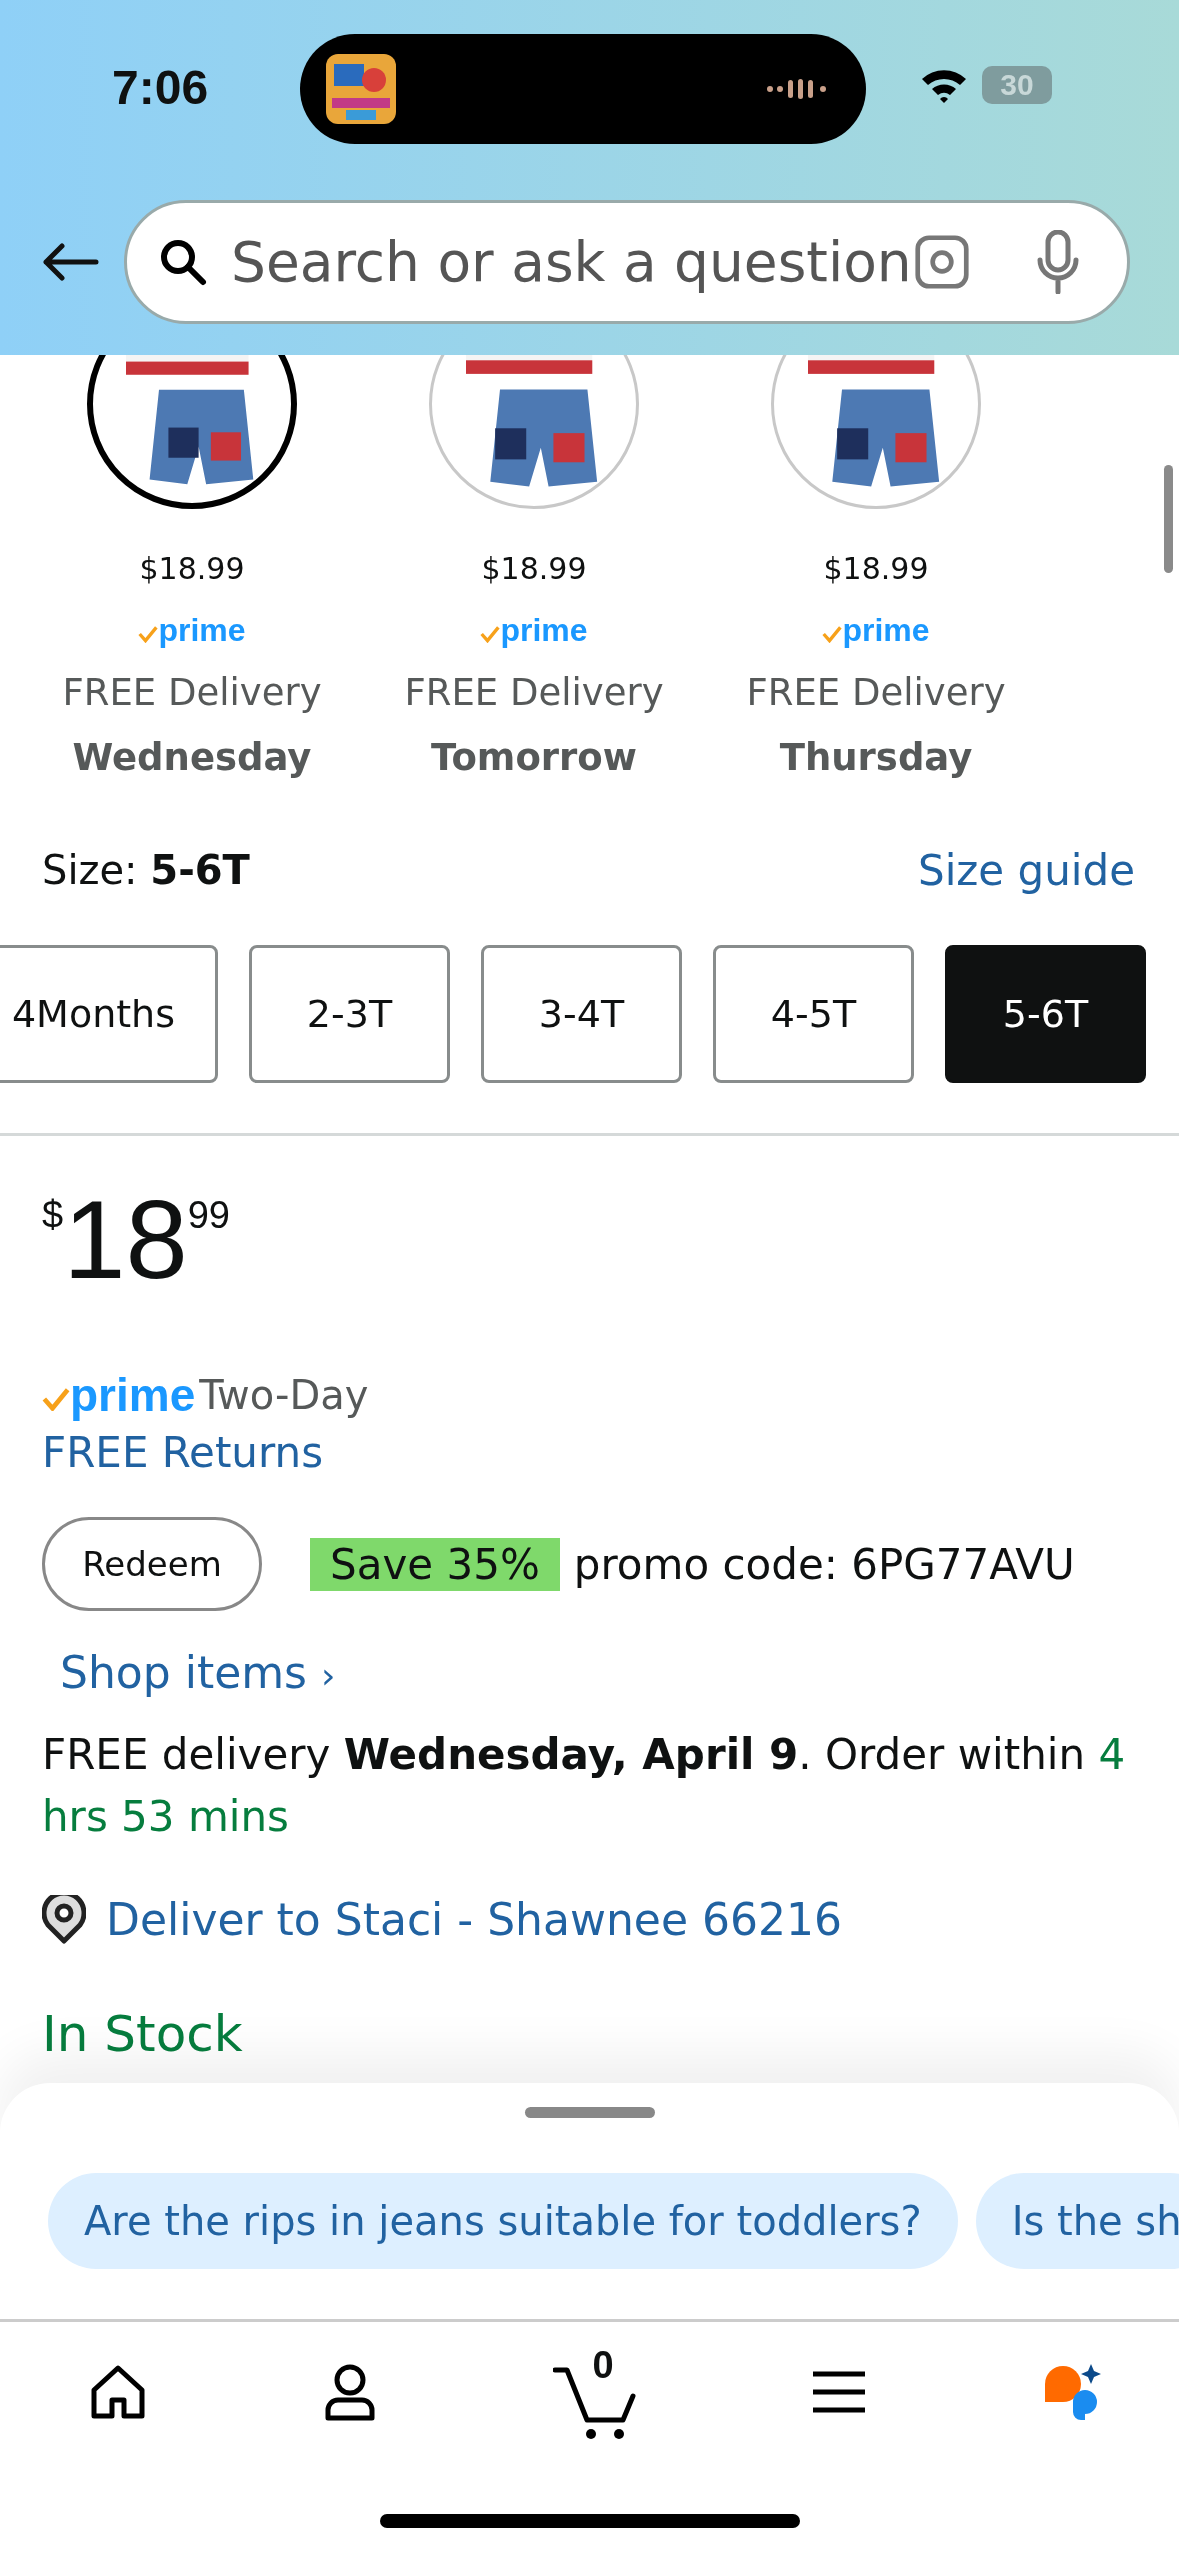  I want to click on discount-badge: Save 35%, so click(435, 1564).